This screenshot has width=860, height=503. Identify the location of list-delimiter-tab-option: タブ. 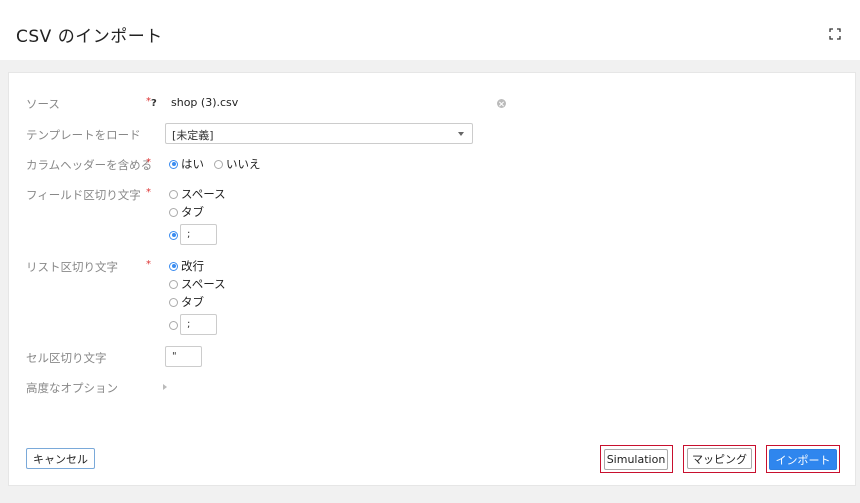
(186, 302).